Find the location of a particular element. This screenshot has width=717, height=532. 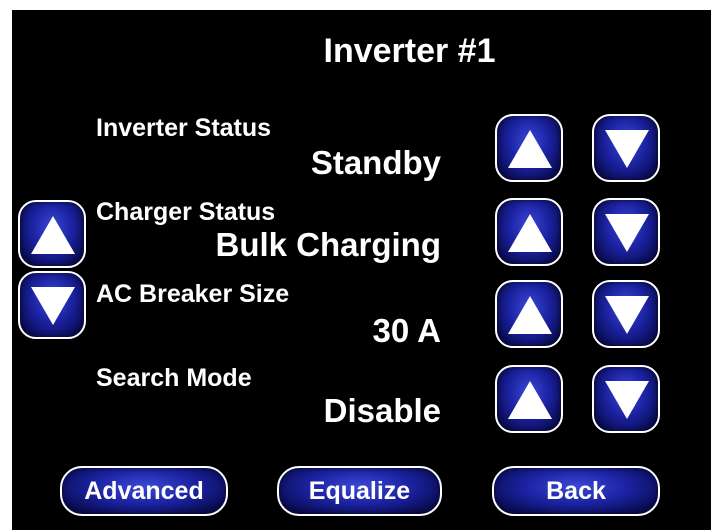

page-up-button is located at coordinates (52, 234).